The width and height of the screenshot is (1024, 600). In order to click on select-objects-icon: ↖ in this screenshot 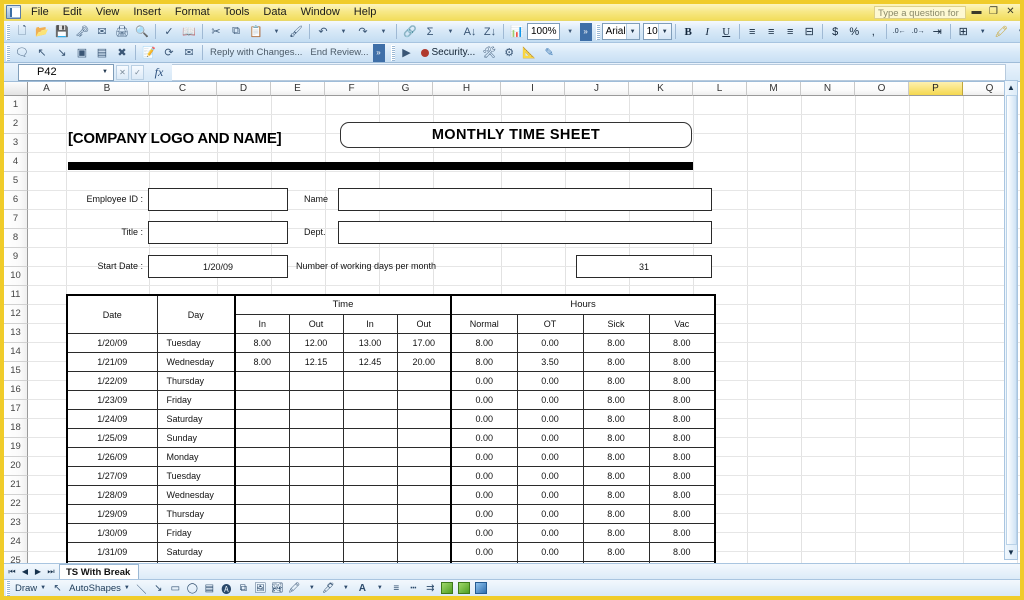, I will do `click(57, 588)`.